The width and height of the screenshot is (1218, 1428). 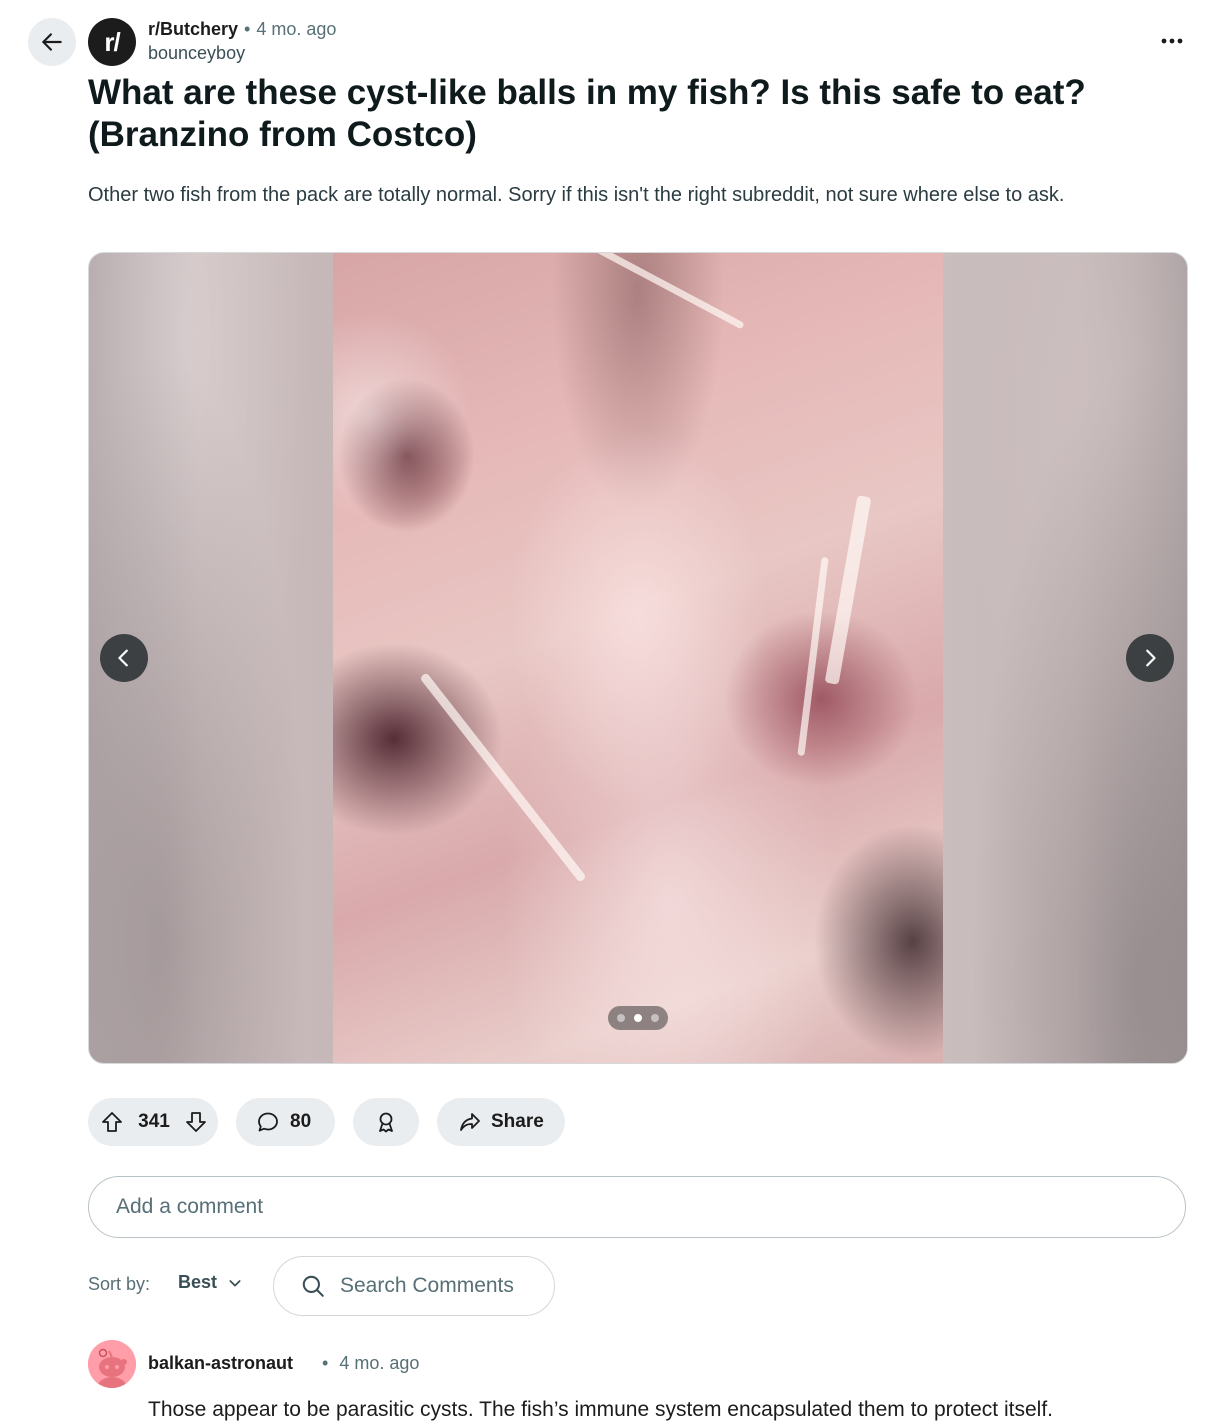 I want to click on award-icon, so click(x=386, y=1122).